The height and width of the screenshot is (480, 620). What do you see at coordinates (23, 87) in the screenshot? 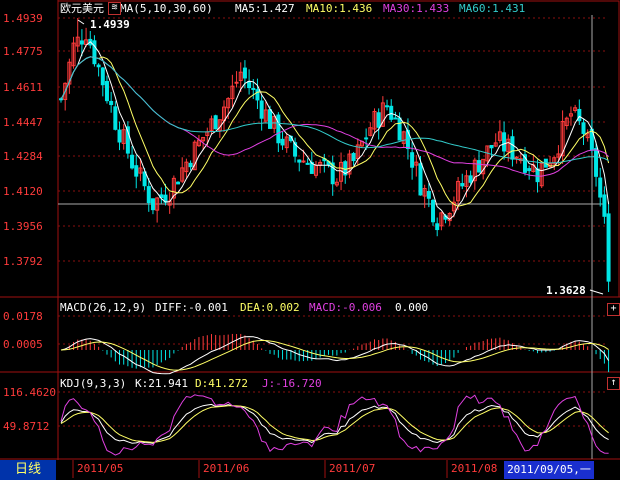
I see `price-tick: 1.4611` at bounding box center [23, 87].